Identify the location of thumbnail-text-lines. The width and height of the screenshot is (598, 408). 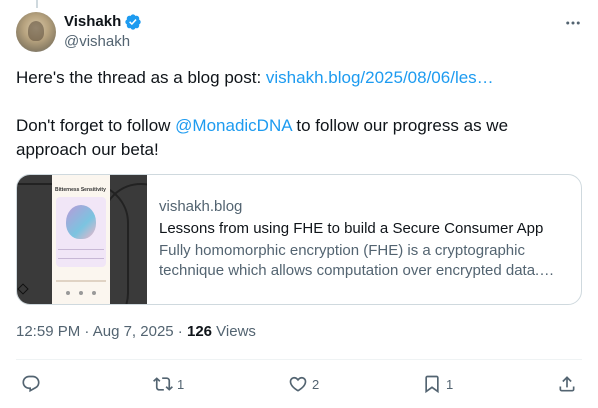
(81, 254).